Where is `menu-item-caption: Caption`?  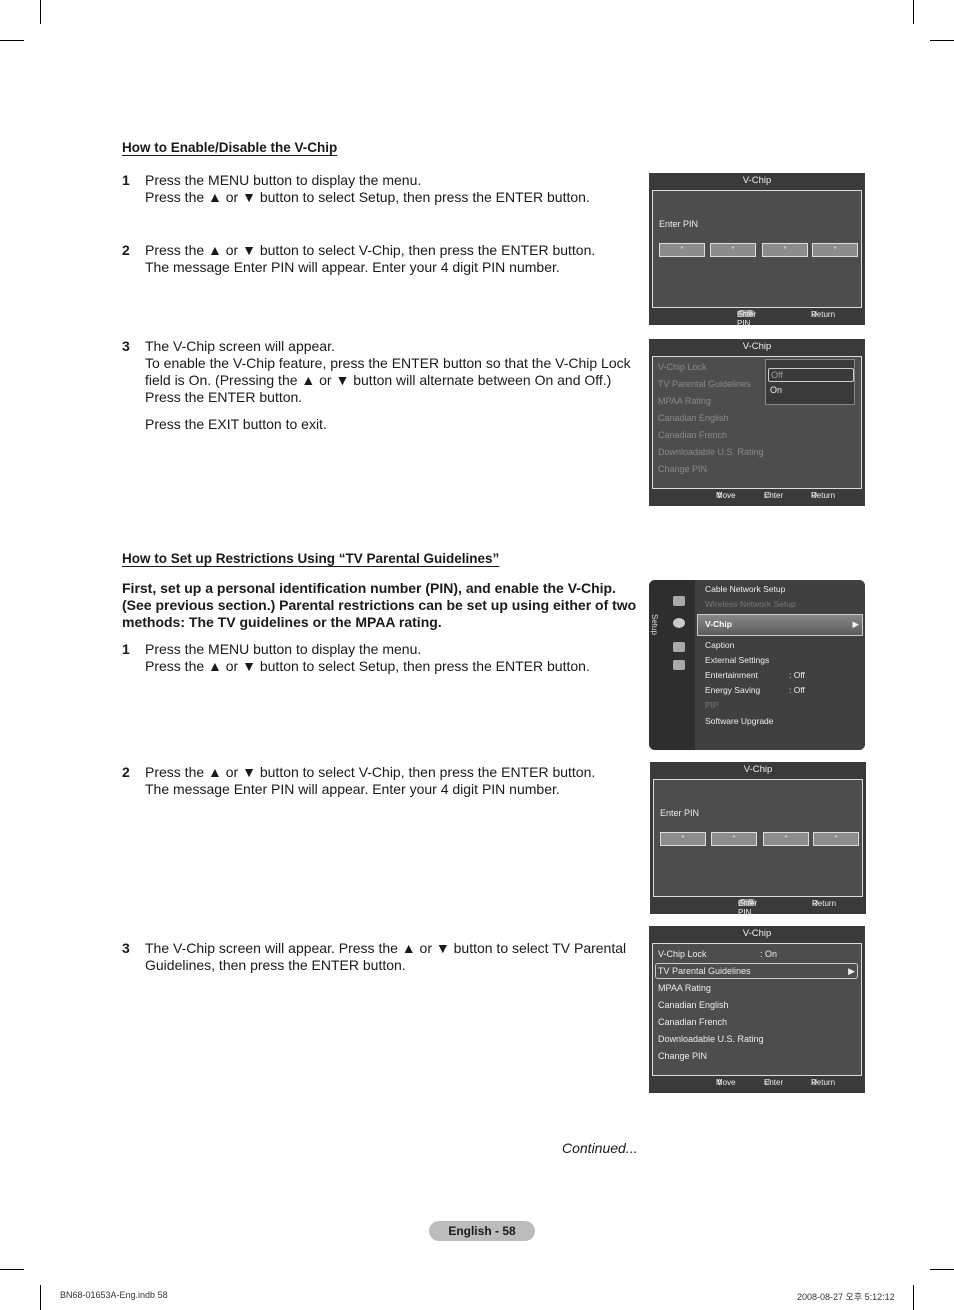
menu-item-caption: Caption is located at coordinates (719, 645).